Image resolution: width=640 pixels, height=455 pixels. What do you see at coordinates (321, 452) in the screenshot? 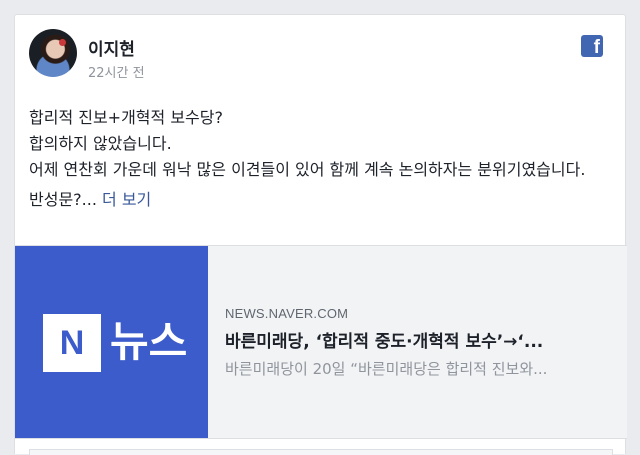
I see `reaction-bar-edge` at bounding box center [321, 452].